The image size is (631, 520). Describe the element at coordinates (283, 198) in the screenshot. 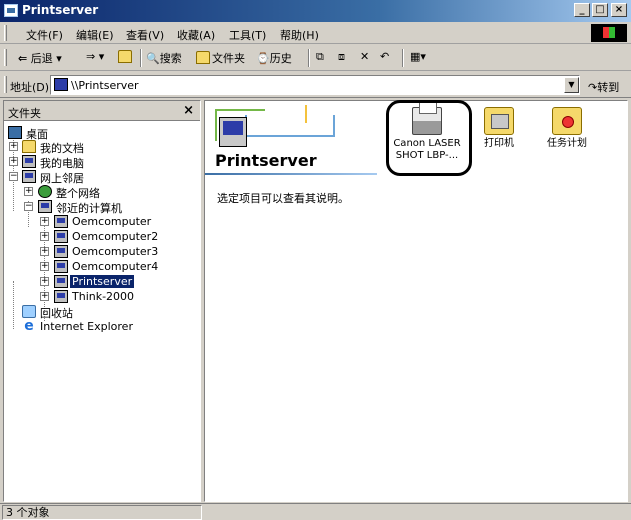

I see `selection-hint-text: 选定项目可以查看其说明。` at that location.